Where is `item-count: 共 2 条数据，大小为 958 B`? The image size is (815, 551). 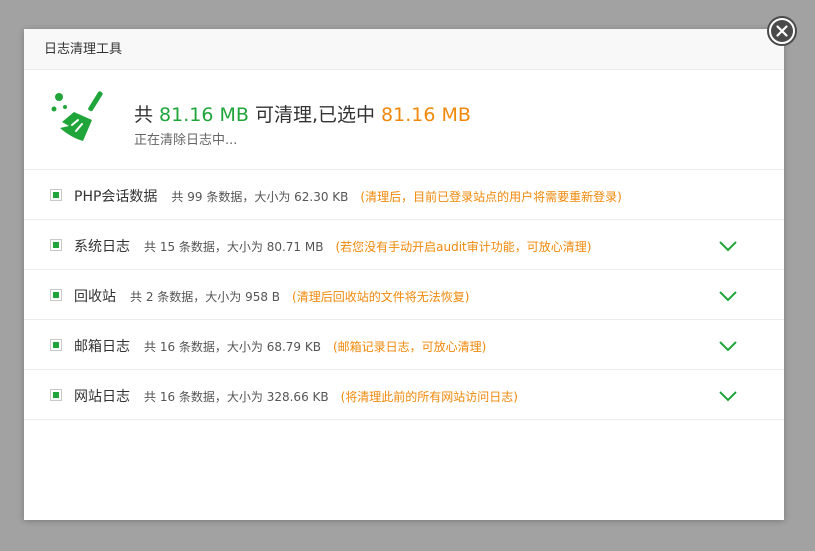
item-count: 共 2 条数据，大小为 958 B is located at coordinates (205, 297).